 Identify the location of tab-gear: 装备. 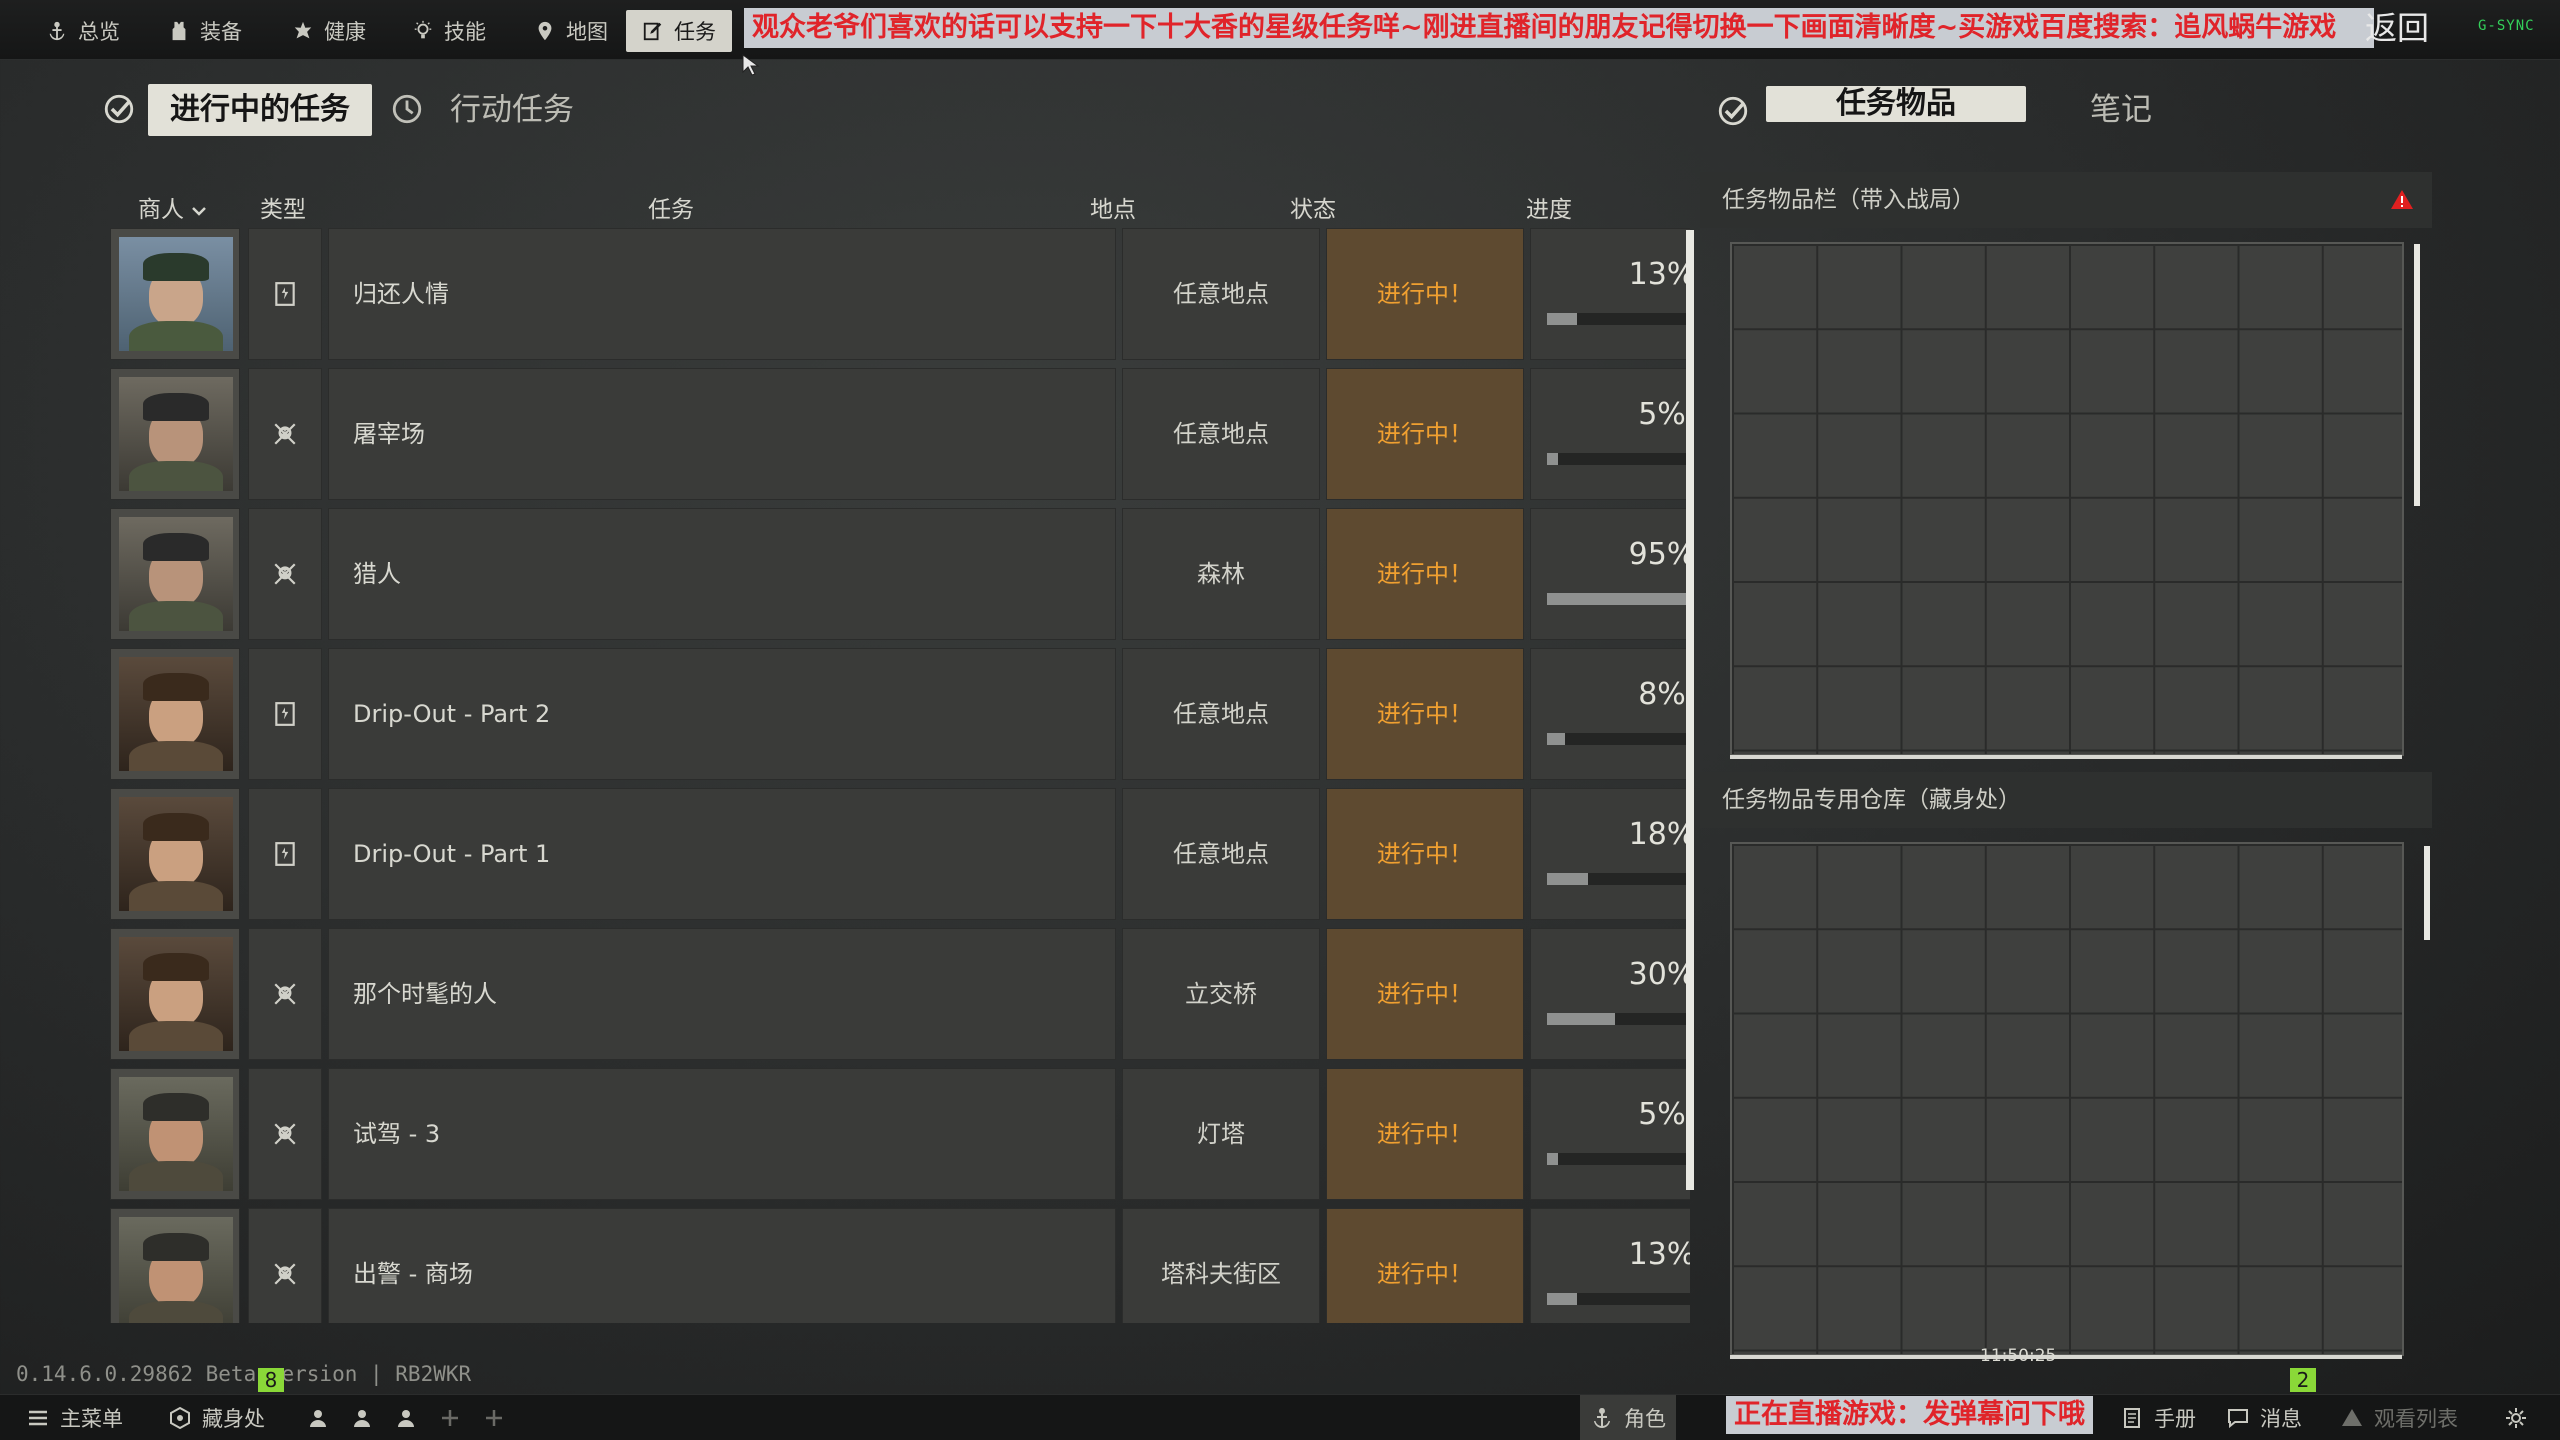
(205, 31).